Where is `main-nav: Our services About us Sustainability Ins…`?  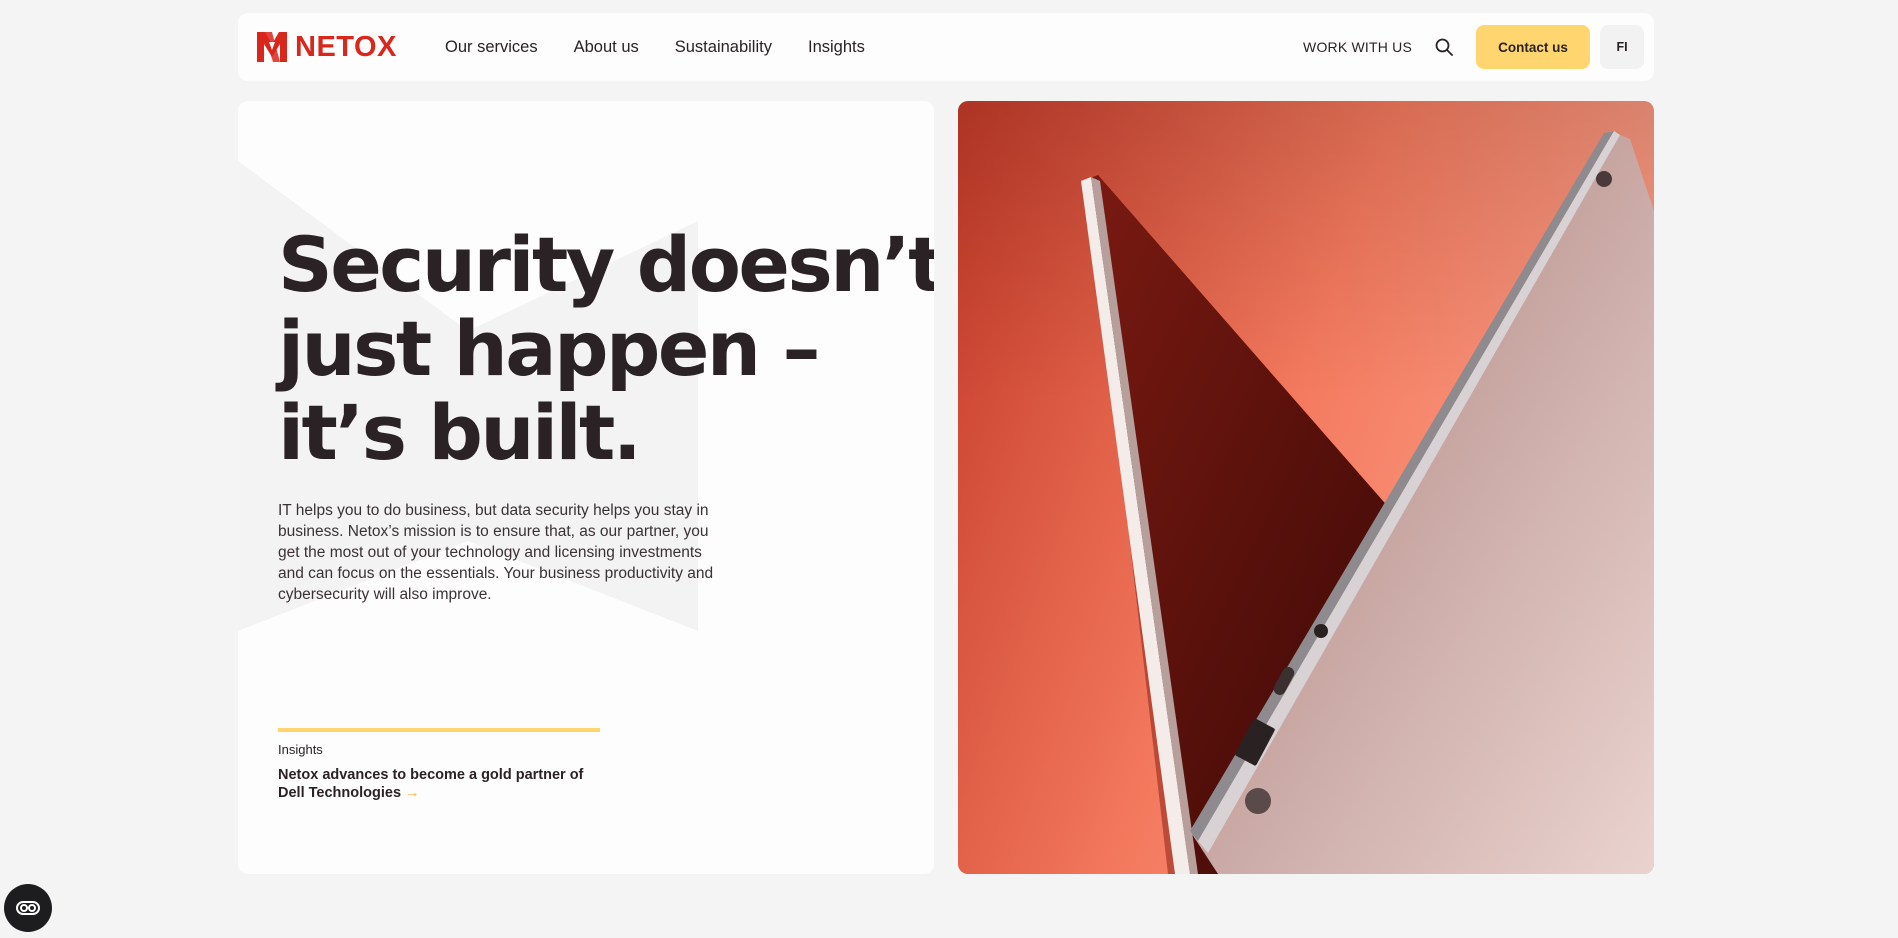
main-nav: Our services About us Sustainability Ins… is located at coordinates (673, 47).